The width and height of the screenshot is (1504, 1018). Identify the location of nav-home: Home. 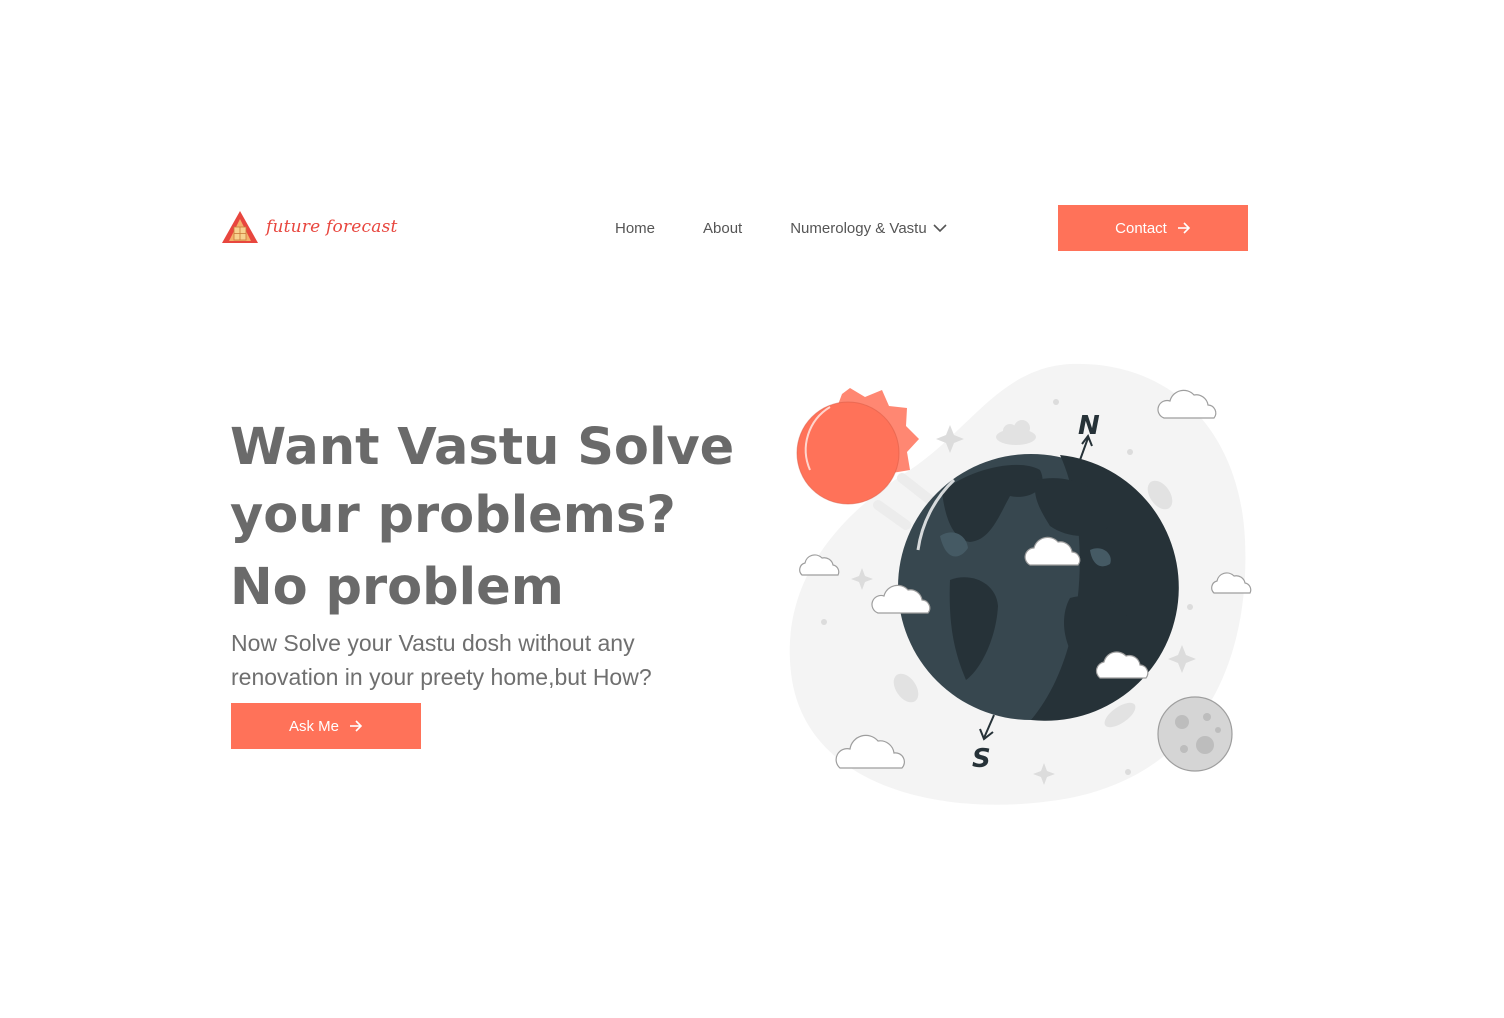
(635, 228).